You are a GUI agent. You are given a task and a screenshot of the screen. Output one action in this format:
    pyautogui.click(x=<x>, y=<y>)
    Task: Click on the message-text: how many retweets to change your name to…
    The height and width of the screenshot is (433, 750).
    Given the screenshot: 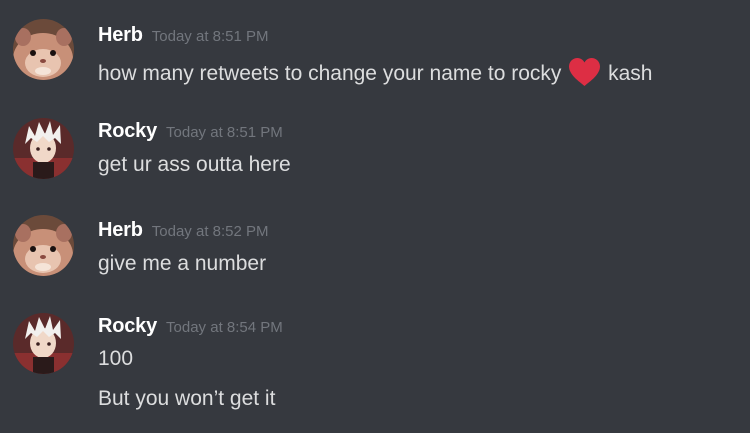 What is the action you would take?
    pyautogui.click(x=375, y=72)
    